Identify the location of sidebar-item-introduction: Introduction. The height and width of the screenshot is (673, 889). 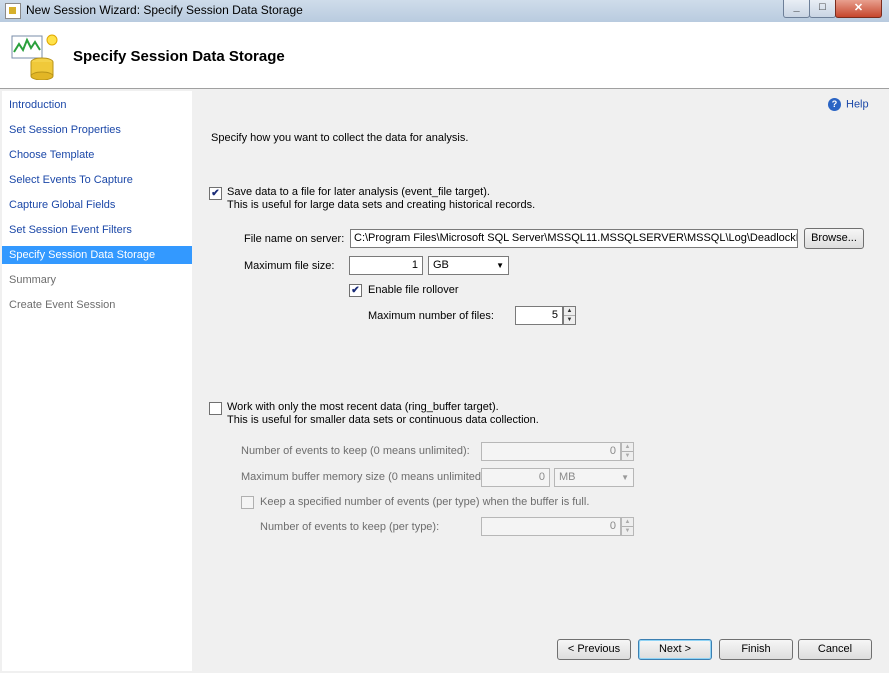
(97, 105).